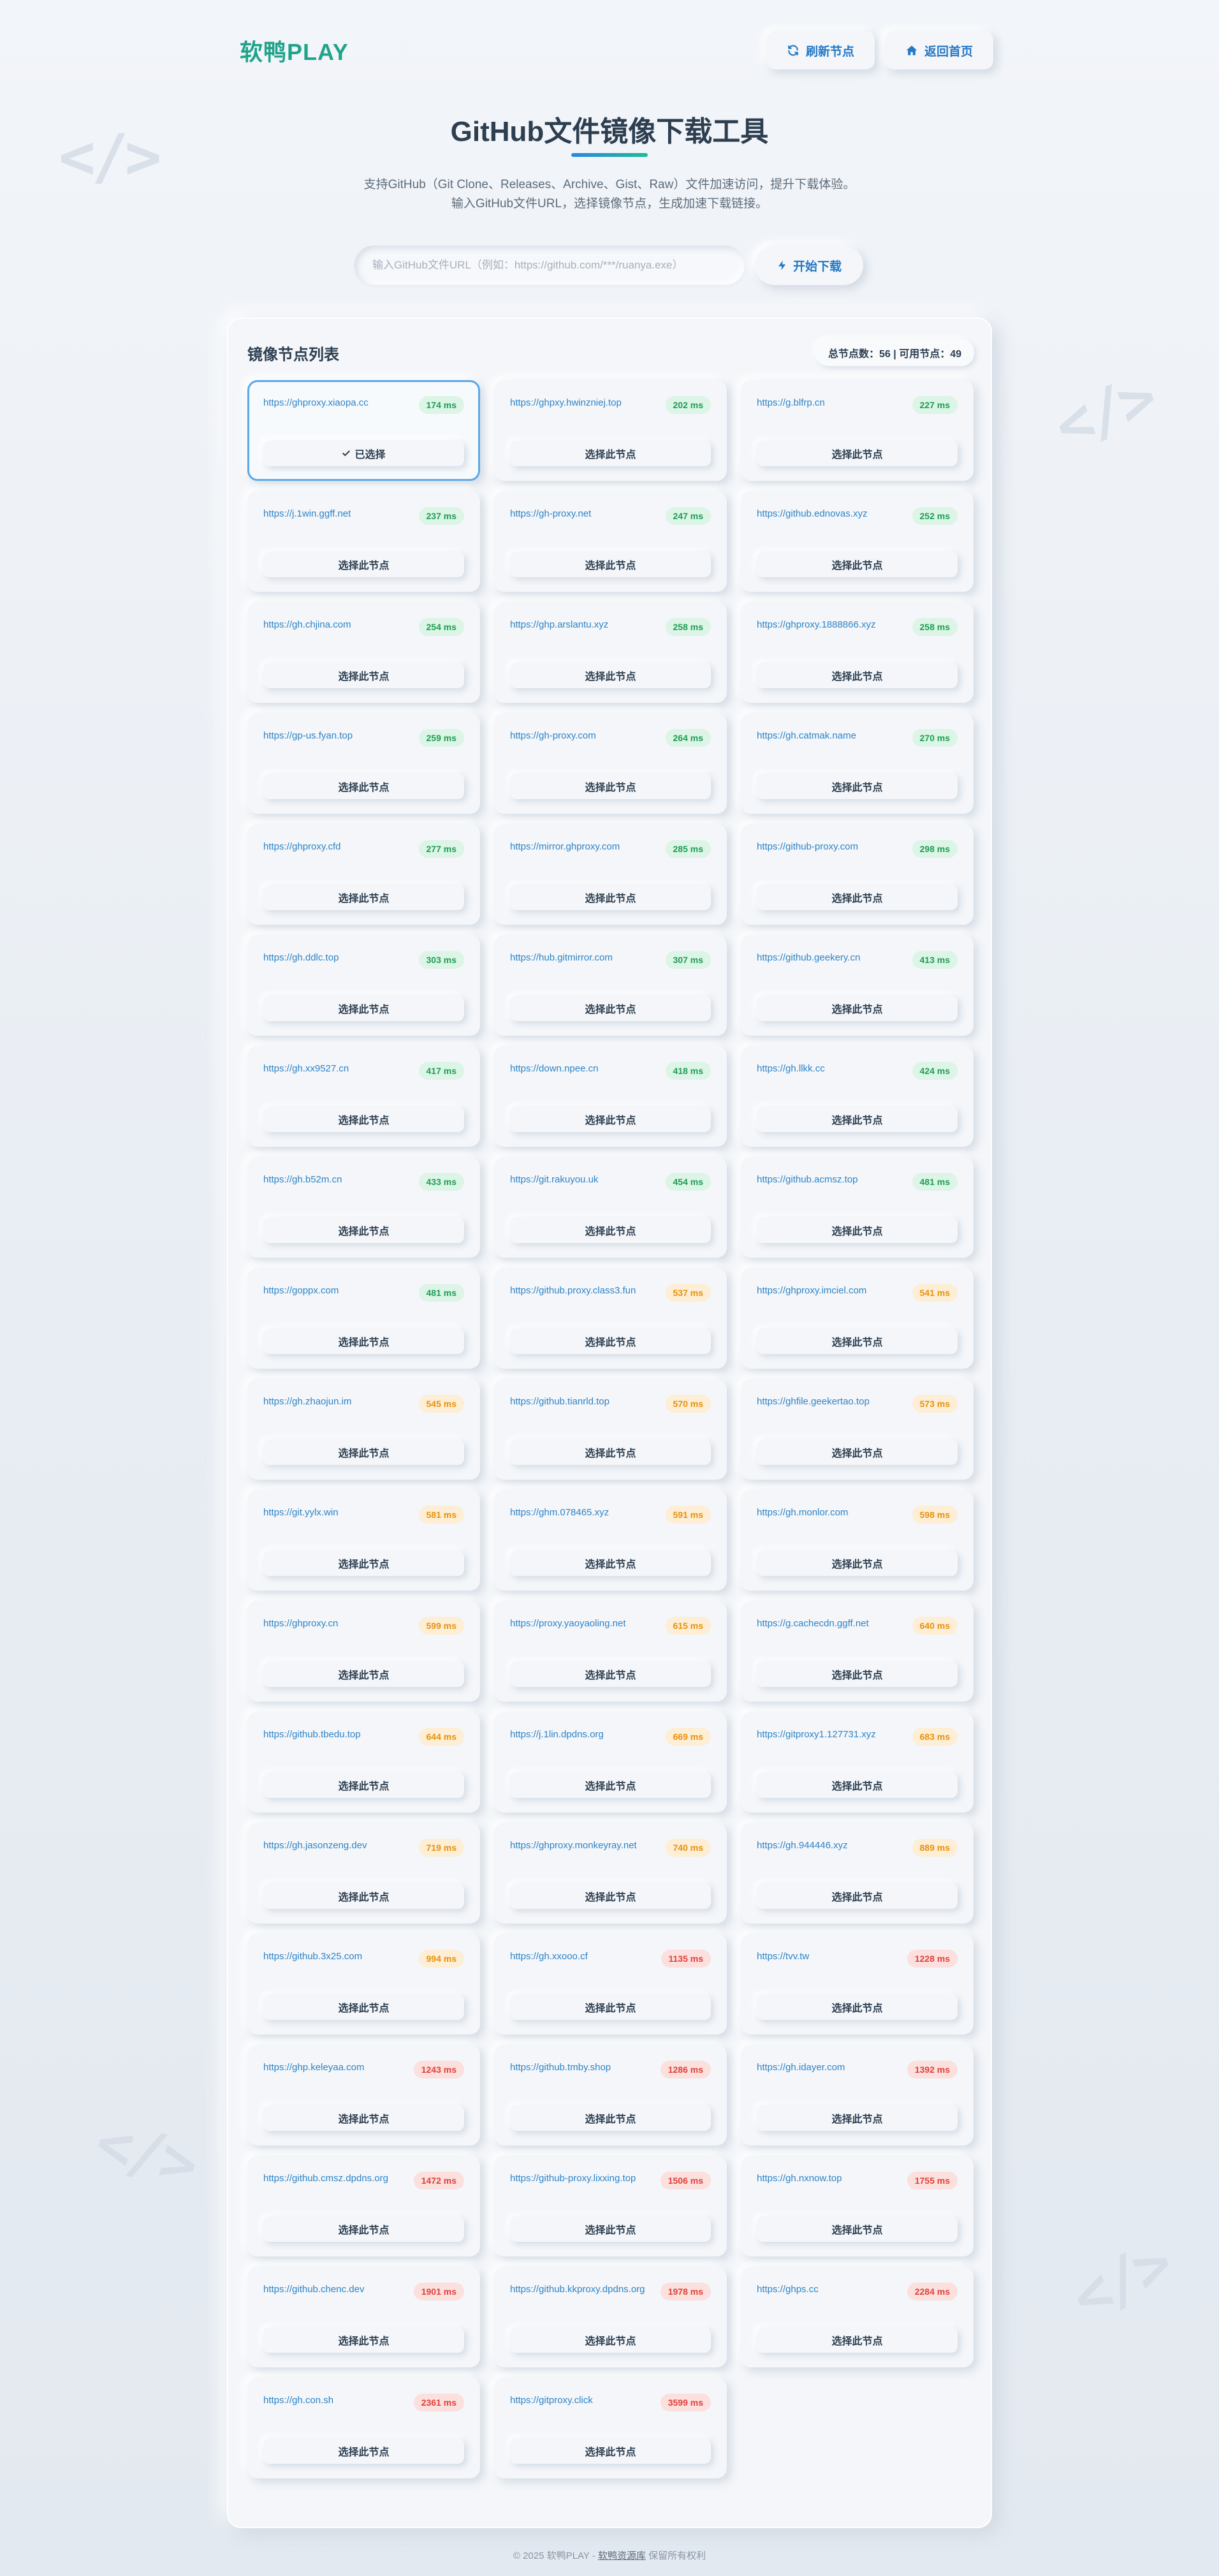 The image size is (1219, 2576). I want to click on node-card: https://gp-us.fyan.top 259 ms 选择此节点, so click(363, 763).